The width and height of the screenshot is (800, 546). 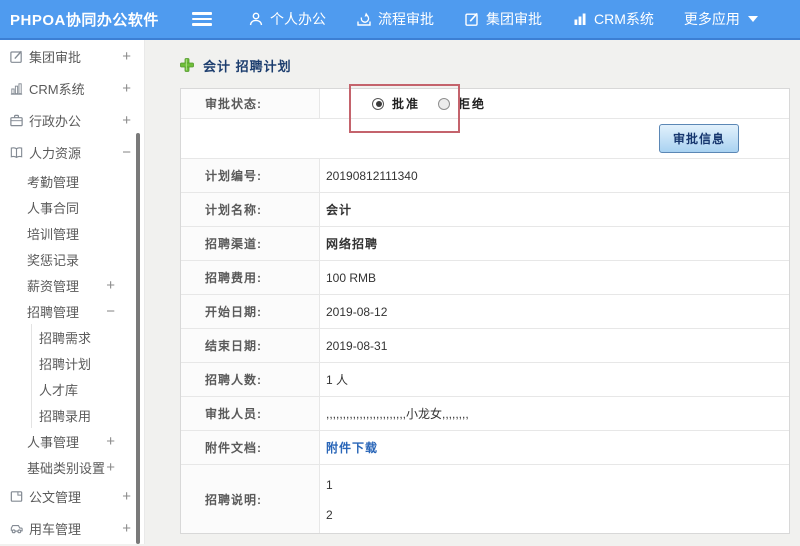 I want to click on nav-crm-system: CRM系统, so click(x=613, y=19).